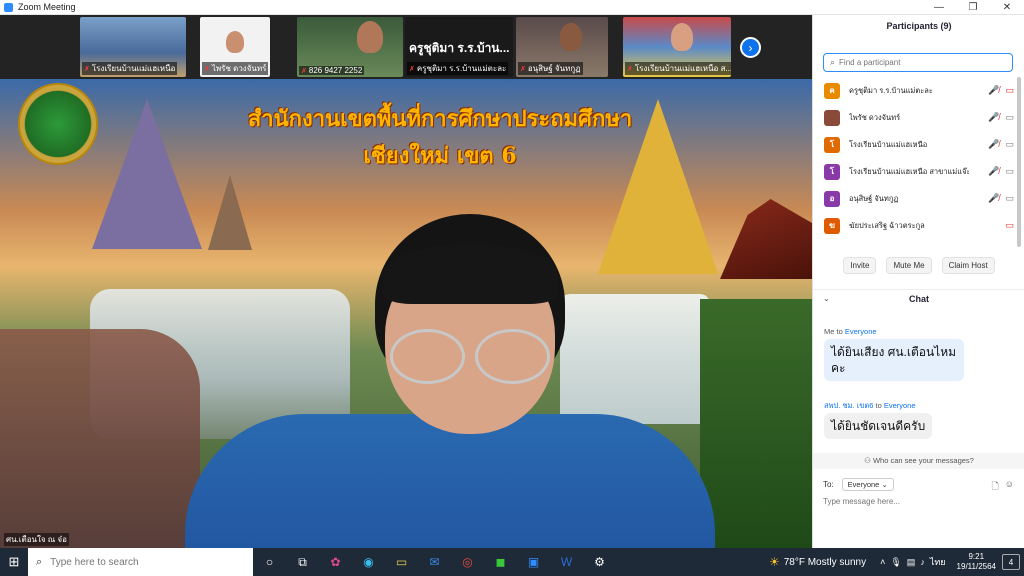 The width and height of the screenshot is (1024, 576). What do you see at coordinates (401, 562) in the screenshot?
I see `file-explorer-icon: ▭` at bounding box center [401, 562].